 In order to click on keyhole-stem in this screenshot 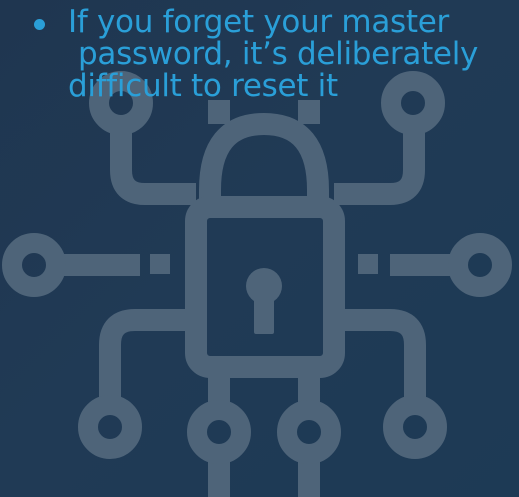, I will do `click(264, 312)`.